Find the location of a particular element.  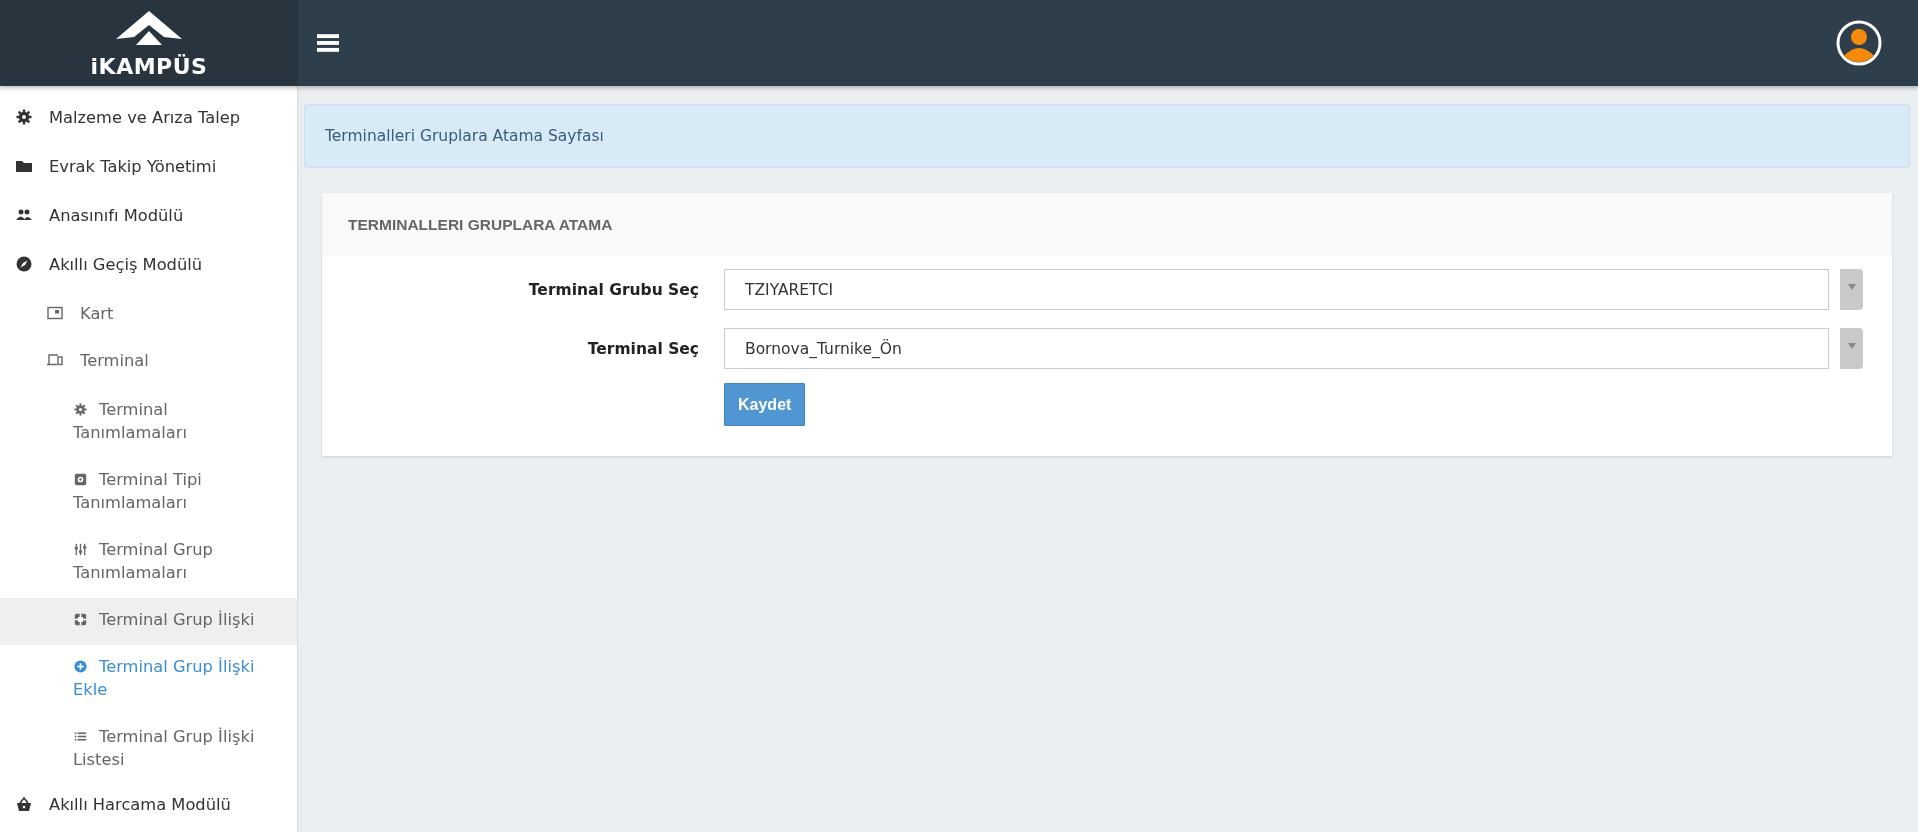

sidebar-subitem: Terminal is located at coordinates (148, 364).